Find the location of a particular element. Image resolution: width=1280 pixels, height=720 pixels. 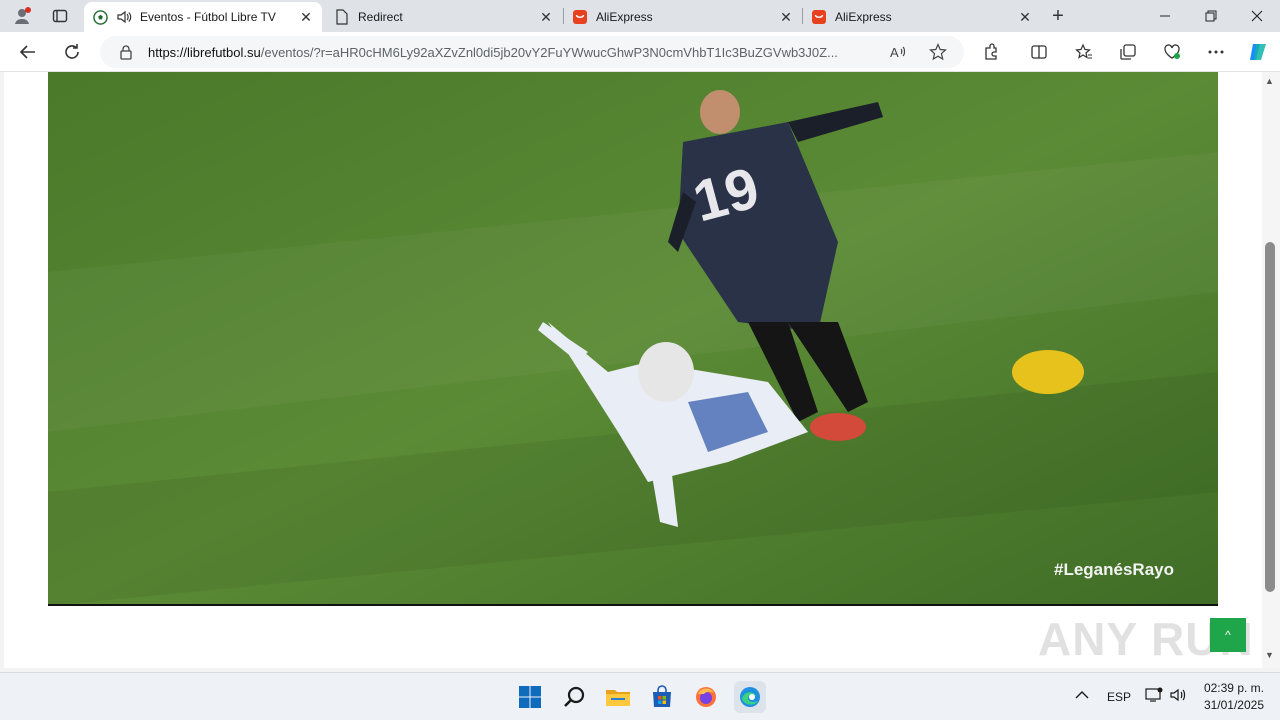

back-to-top-button: ^ is located at coordinates (1228, 635).